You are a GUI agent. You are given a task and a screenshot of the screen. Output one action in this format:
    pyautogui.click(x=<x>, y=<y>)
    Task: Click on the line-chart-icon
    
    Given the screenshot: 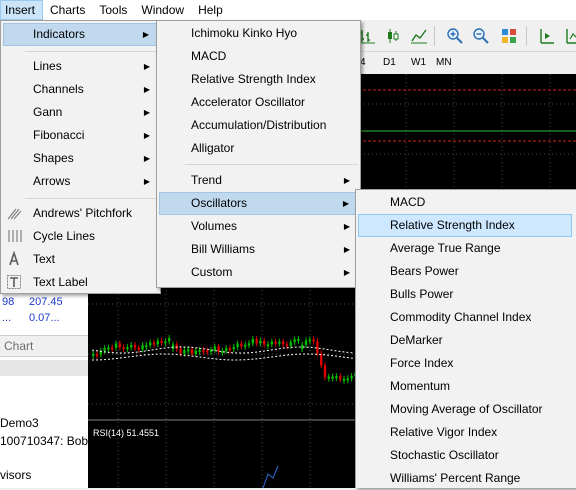 What is the action you would take?
    pyautogui.click(x=419, y=36)
    